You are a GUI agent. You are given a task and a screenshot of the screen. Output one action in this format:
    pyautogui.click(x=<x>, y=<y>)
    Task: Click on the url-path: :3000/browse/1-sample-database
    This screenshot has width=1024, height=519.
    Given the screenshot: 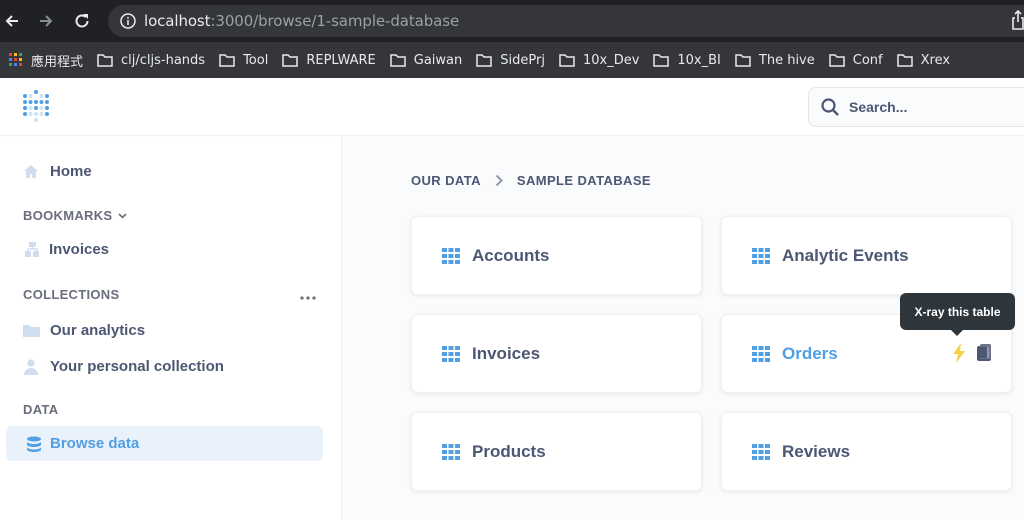 What is the action you would take?
    pyautogui.click(x=335, y=21)
    